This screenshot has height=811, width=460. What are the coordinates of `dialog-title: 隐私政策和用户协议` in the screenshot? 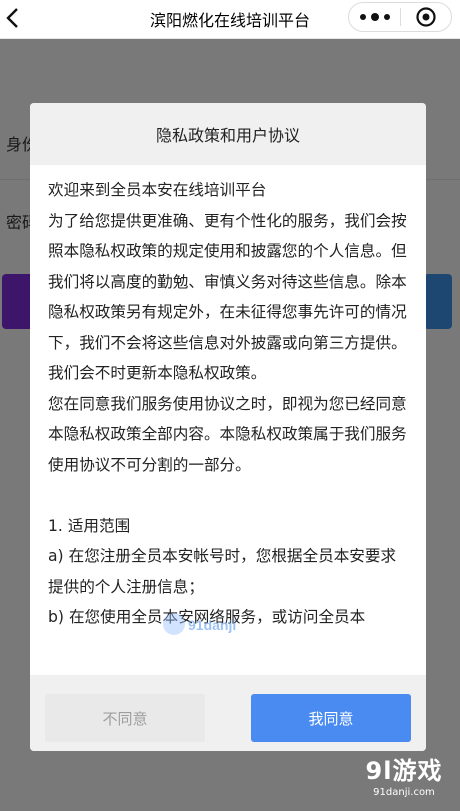 It's located at (227, 135).